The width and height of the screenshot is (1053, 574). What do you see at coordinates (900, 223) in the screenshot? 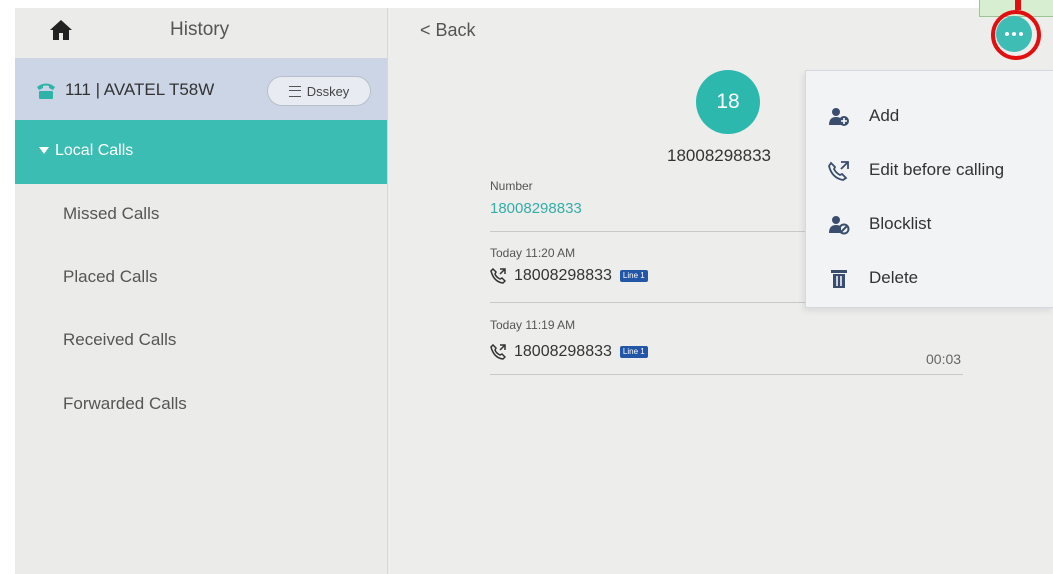
I see `menu-item-label: Blocklist` at bounding box center [900, 223].